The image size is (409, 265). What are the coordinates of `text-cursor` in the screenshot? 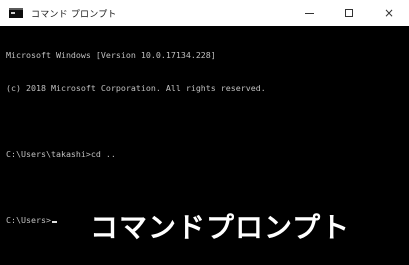 It's located at (54, 222).